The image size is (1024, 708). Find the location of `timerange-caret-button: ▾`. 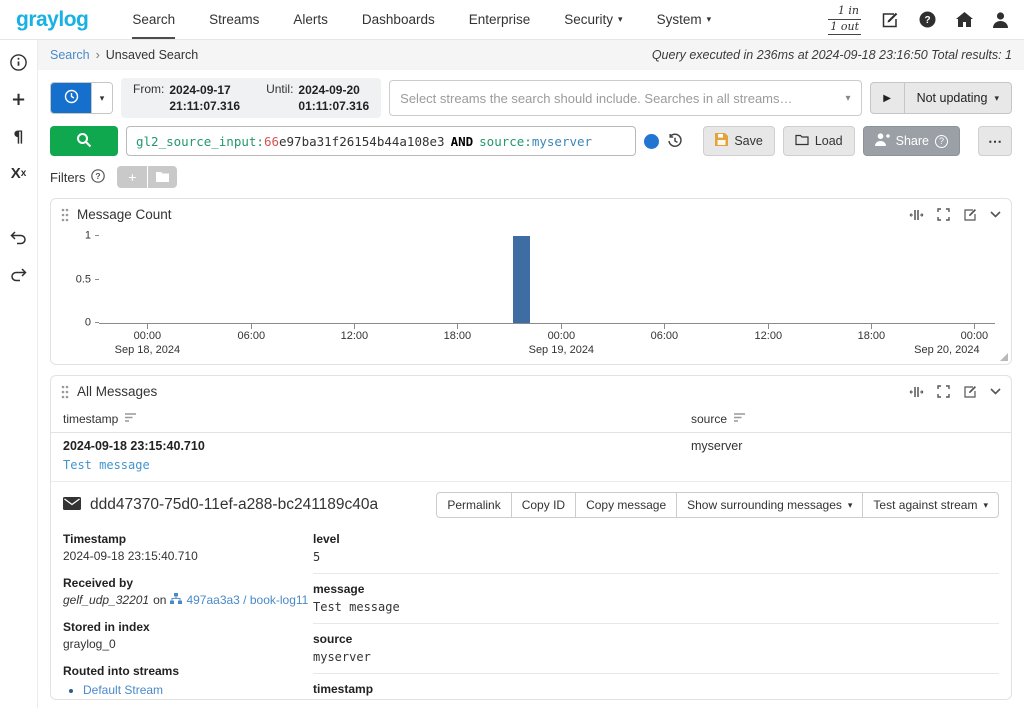

timerange-caret-button: ▾ is located at coordinates (101, 98).